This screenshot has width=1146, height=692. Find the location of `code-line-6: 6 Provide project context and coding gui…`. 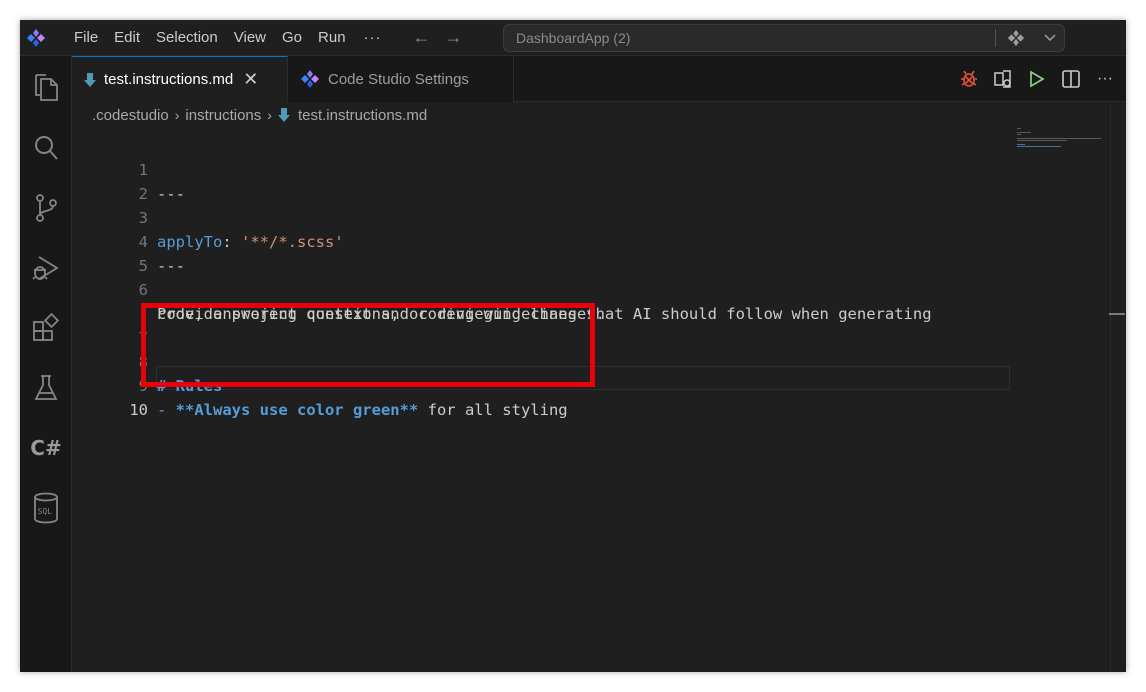

code-line-6: 6 Provide project context and coding gui… is located at coordinates (572, 288).